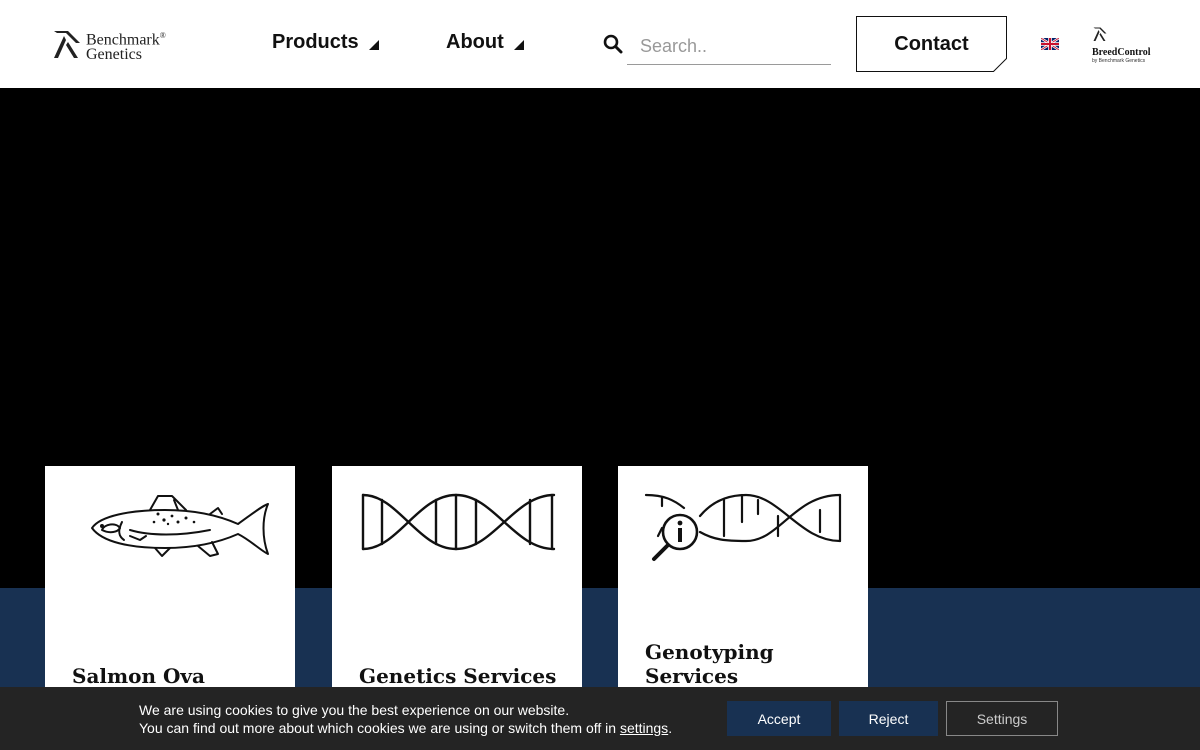  I want to click on card-title: Salmon Ova, so click(139, 676).